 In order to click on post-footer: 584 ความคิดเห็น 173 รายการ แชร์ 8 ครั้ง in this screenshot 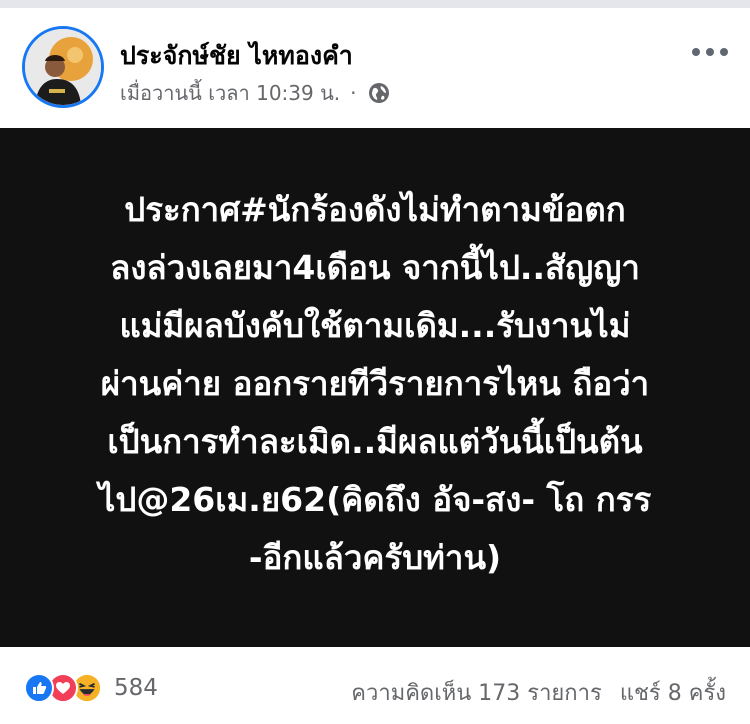, I will do `click(375, 685)`.